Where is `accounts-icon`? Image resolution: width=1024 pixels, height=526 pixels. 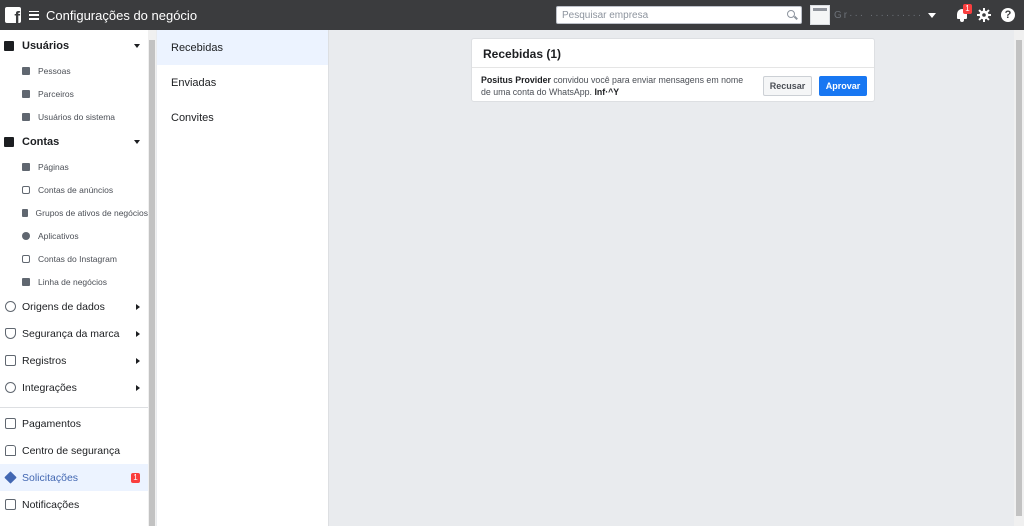 accounts-icon is located at coordinates (9, 141).